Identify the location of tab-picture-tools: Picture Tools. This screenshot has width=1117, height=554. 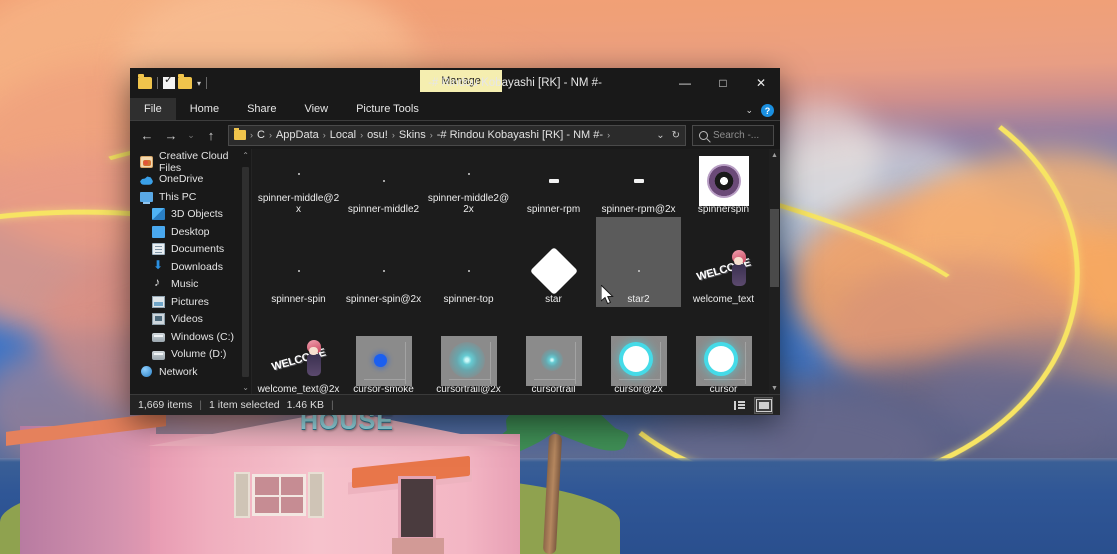
(387, 109).